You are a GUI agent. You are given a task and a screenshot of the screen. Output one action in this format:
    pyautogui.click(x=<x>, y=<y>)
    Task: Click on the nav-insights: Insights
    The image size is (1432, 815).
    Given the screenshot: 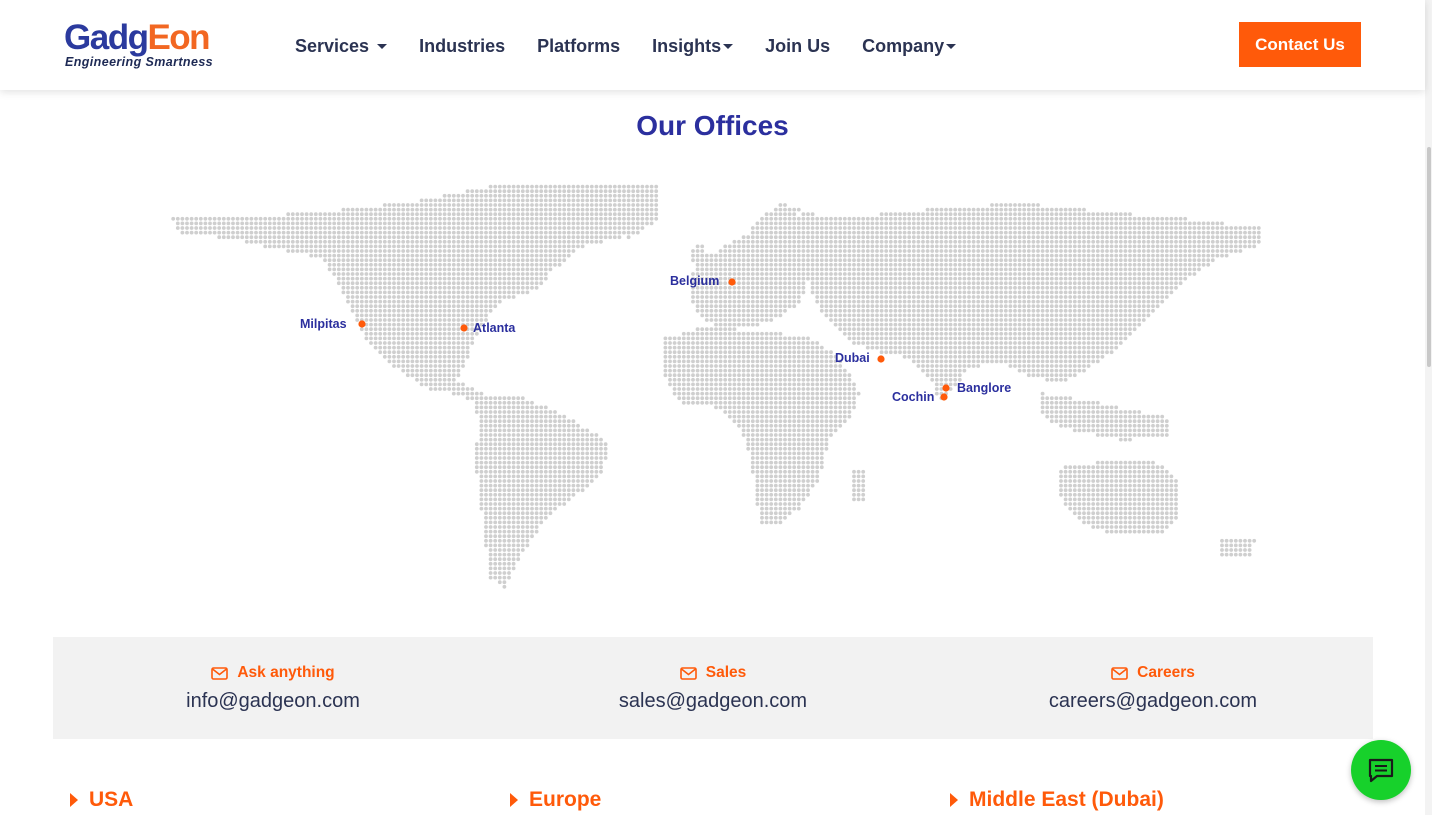 What is the action you would take?
    pyautogui.click(x=693, y=46)
    